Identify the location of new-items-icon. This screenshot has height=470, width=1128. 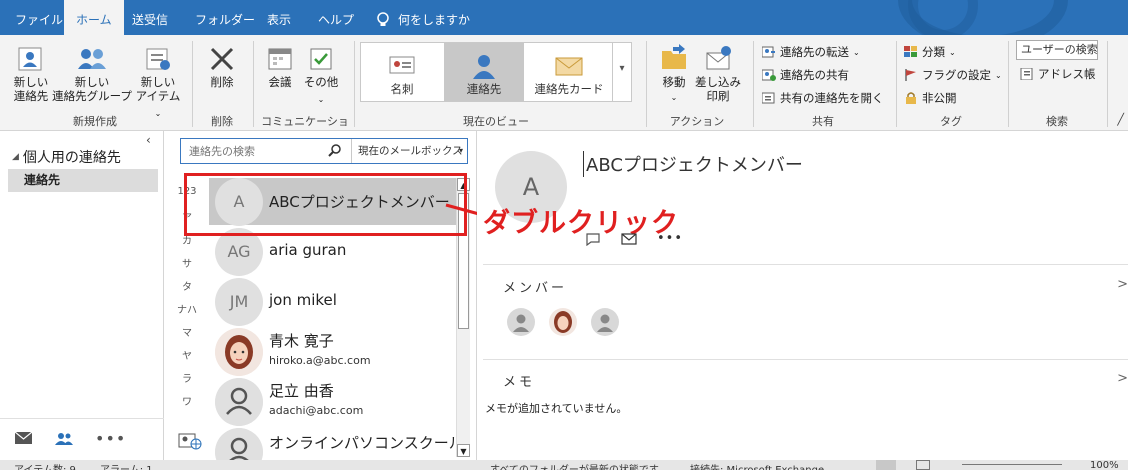
(158, 59).